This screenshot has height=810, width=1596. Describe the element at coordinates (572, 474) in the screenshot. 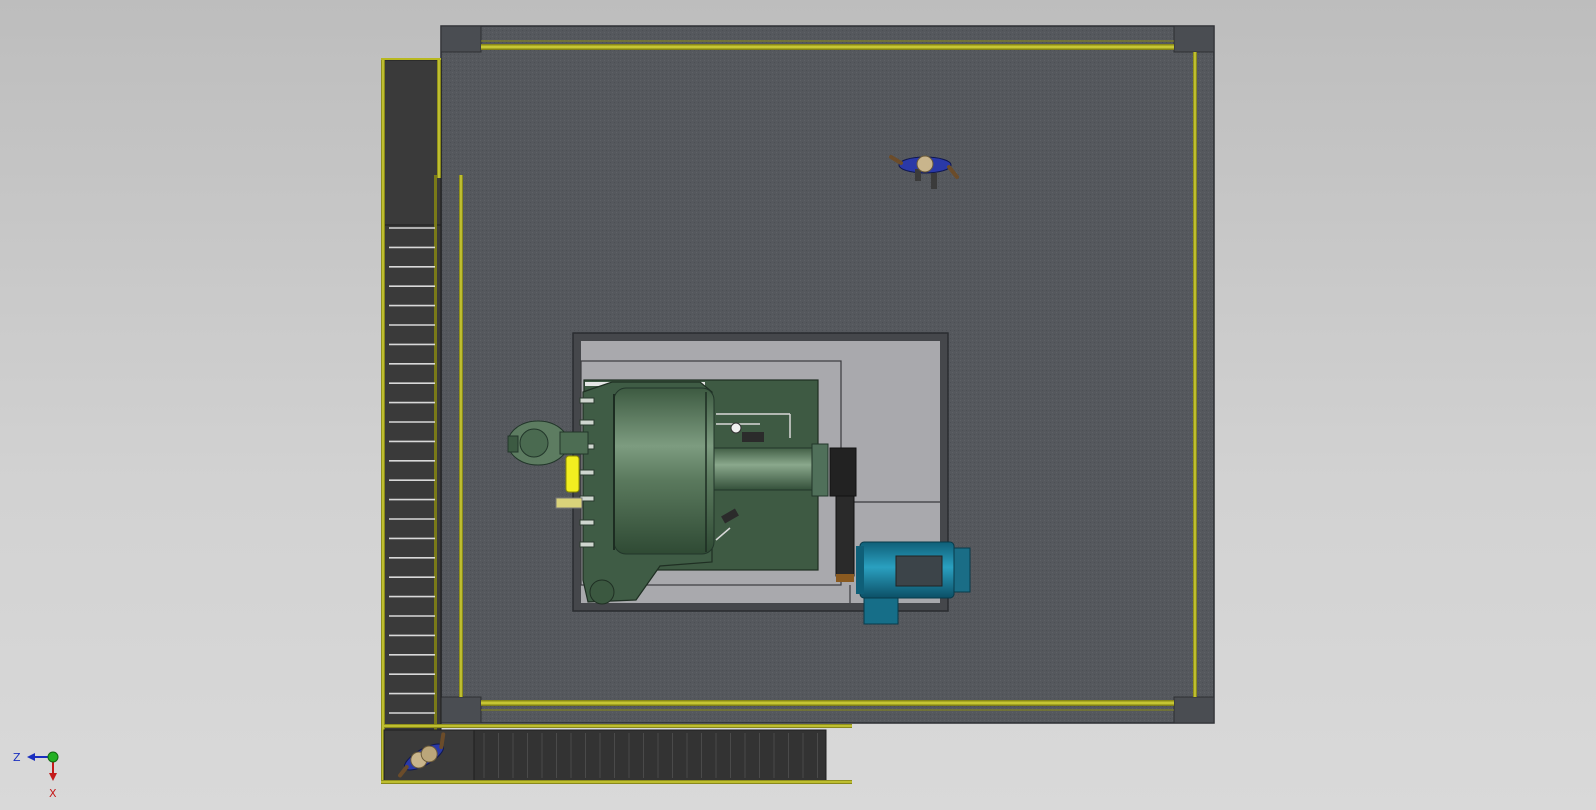

I see `hydraulic-cylinder` at that location.